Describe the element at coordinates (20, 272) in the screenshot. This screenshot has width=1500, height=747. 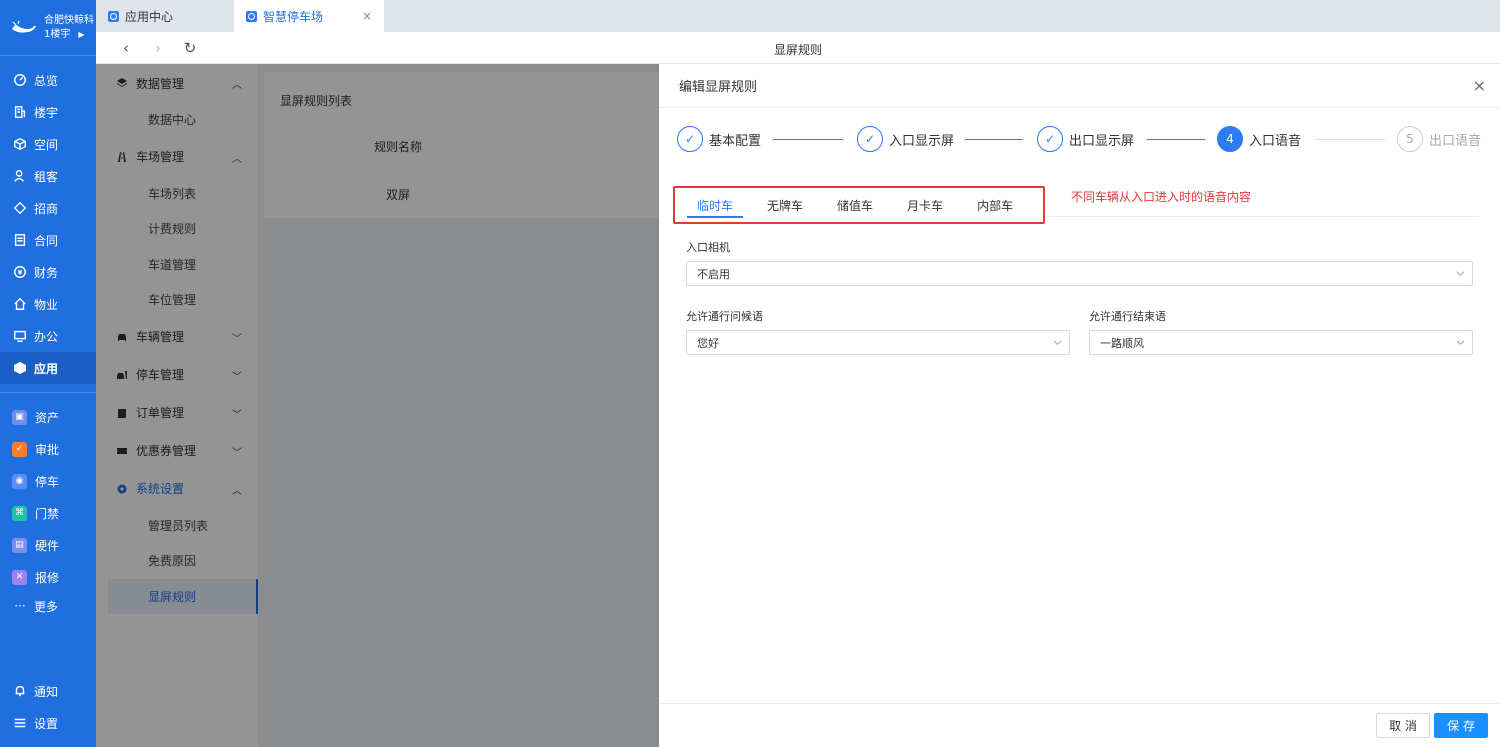
I see `coin-icon` at that location.